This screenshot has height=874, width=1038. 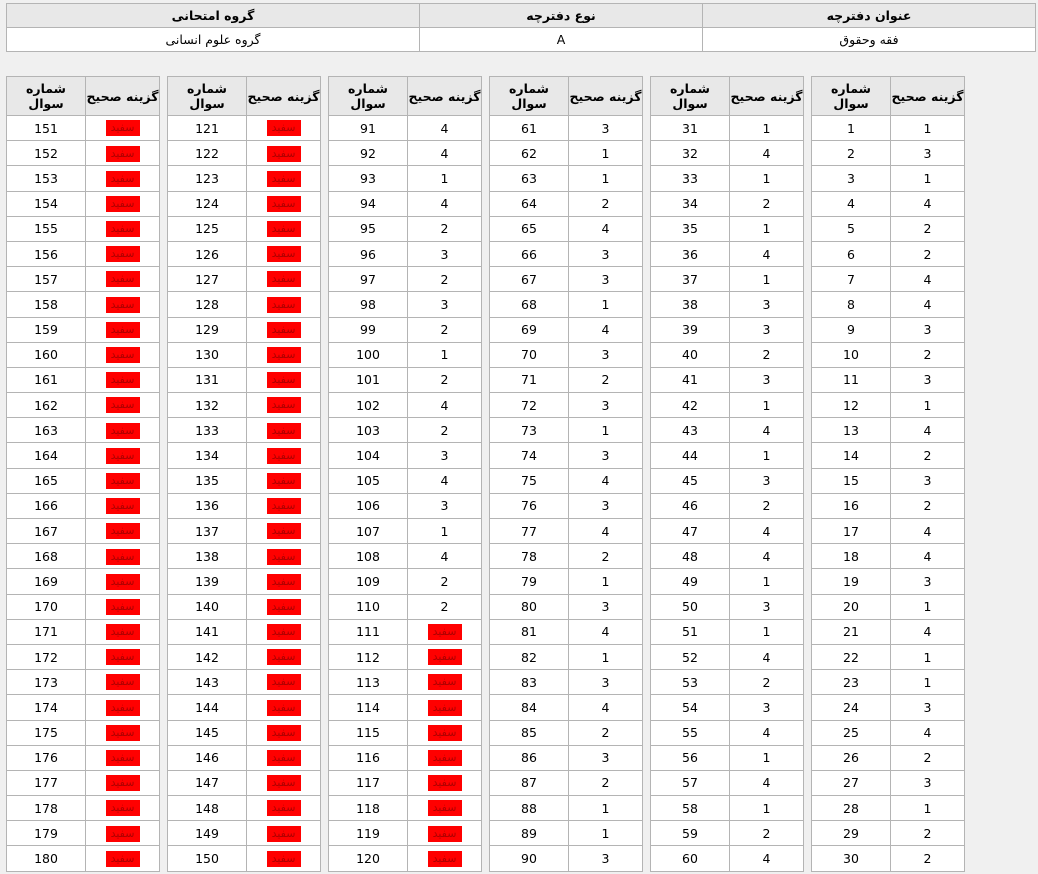 I want to click on question-number: 30, so click(x=851, y=858).